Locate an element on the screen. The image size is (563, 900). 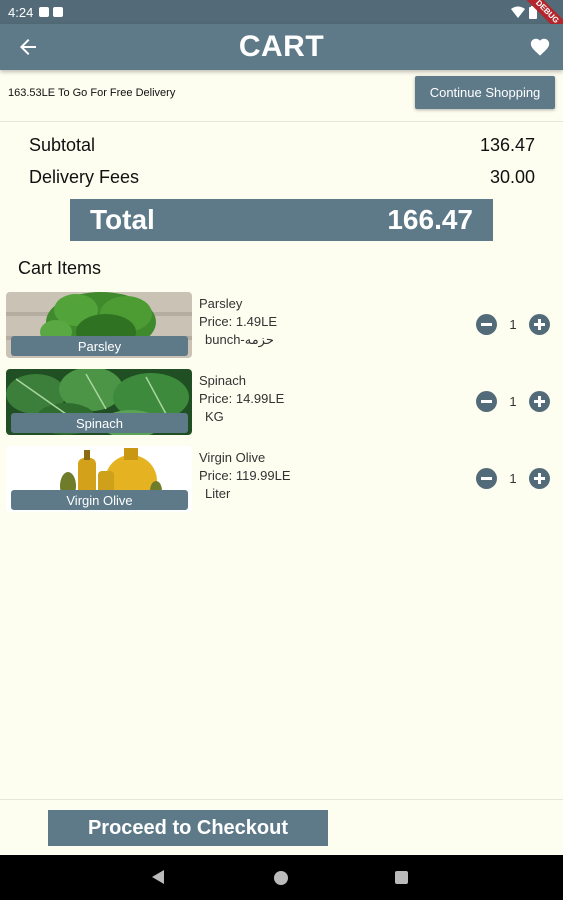
item-name: Spinach is located at coordinates (222, 380).